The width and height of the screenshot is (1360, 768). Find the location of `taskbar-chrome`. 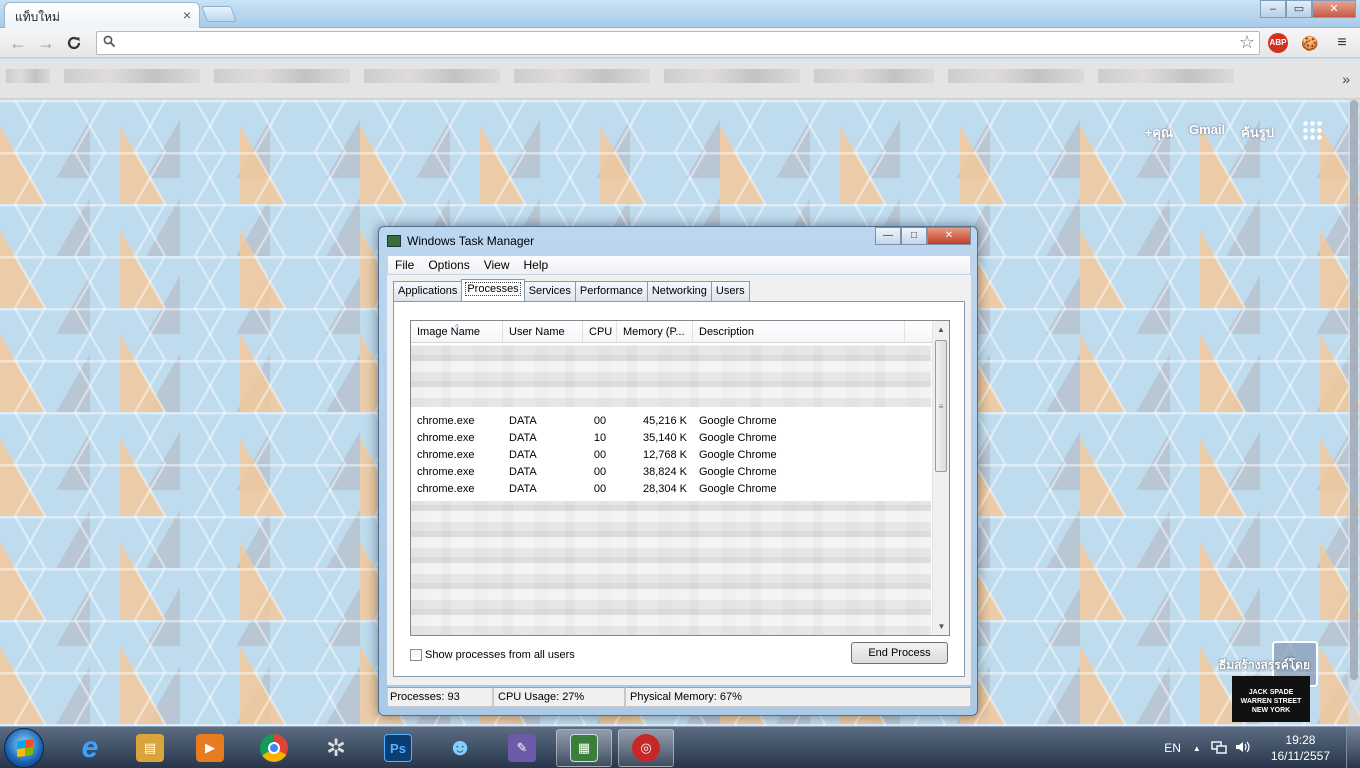

taskbar-chrome is located at coordinates (274, 748).